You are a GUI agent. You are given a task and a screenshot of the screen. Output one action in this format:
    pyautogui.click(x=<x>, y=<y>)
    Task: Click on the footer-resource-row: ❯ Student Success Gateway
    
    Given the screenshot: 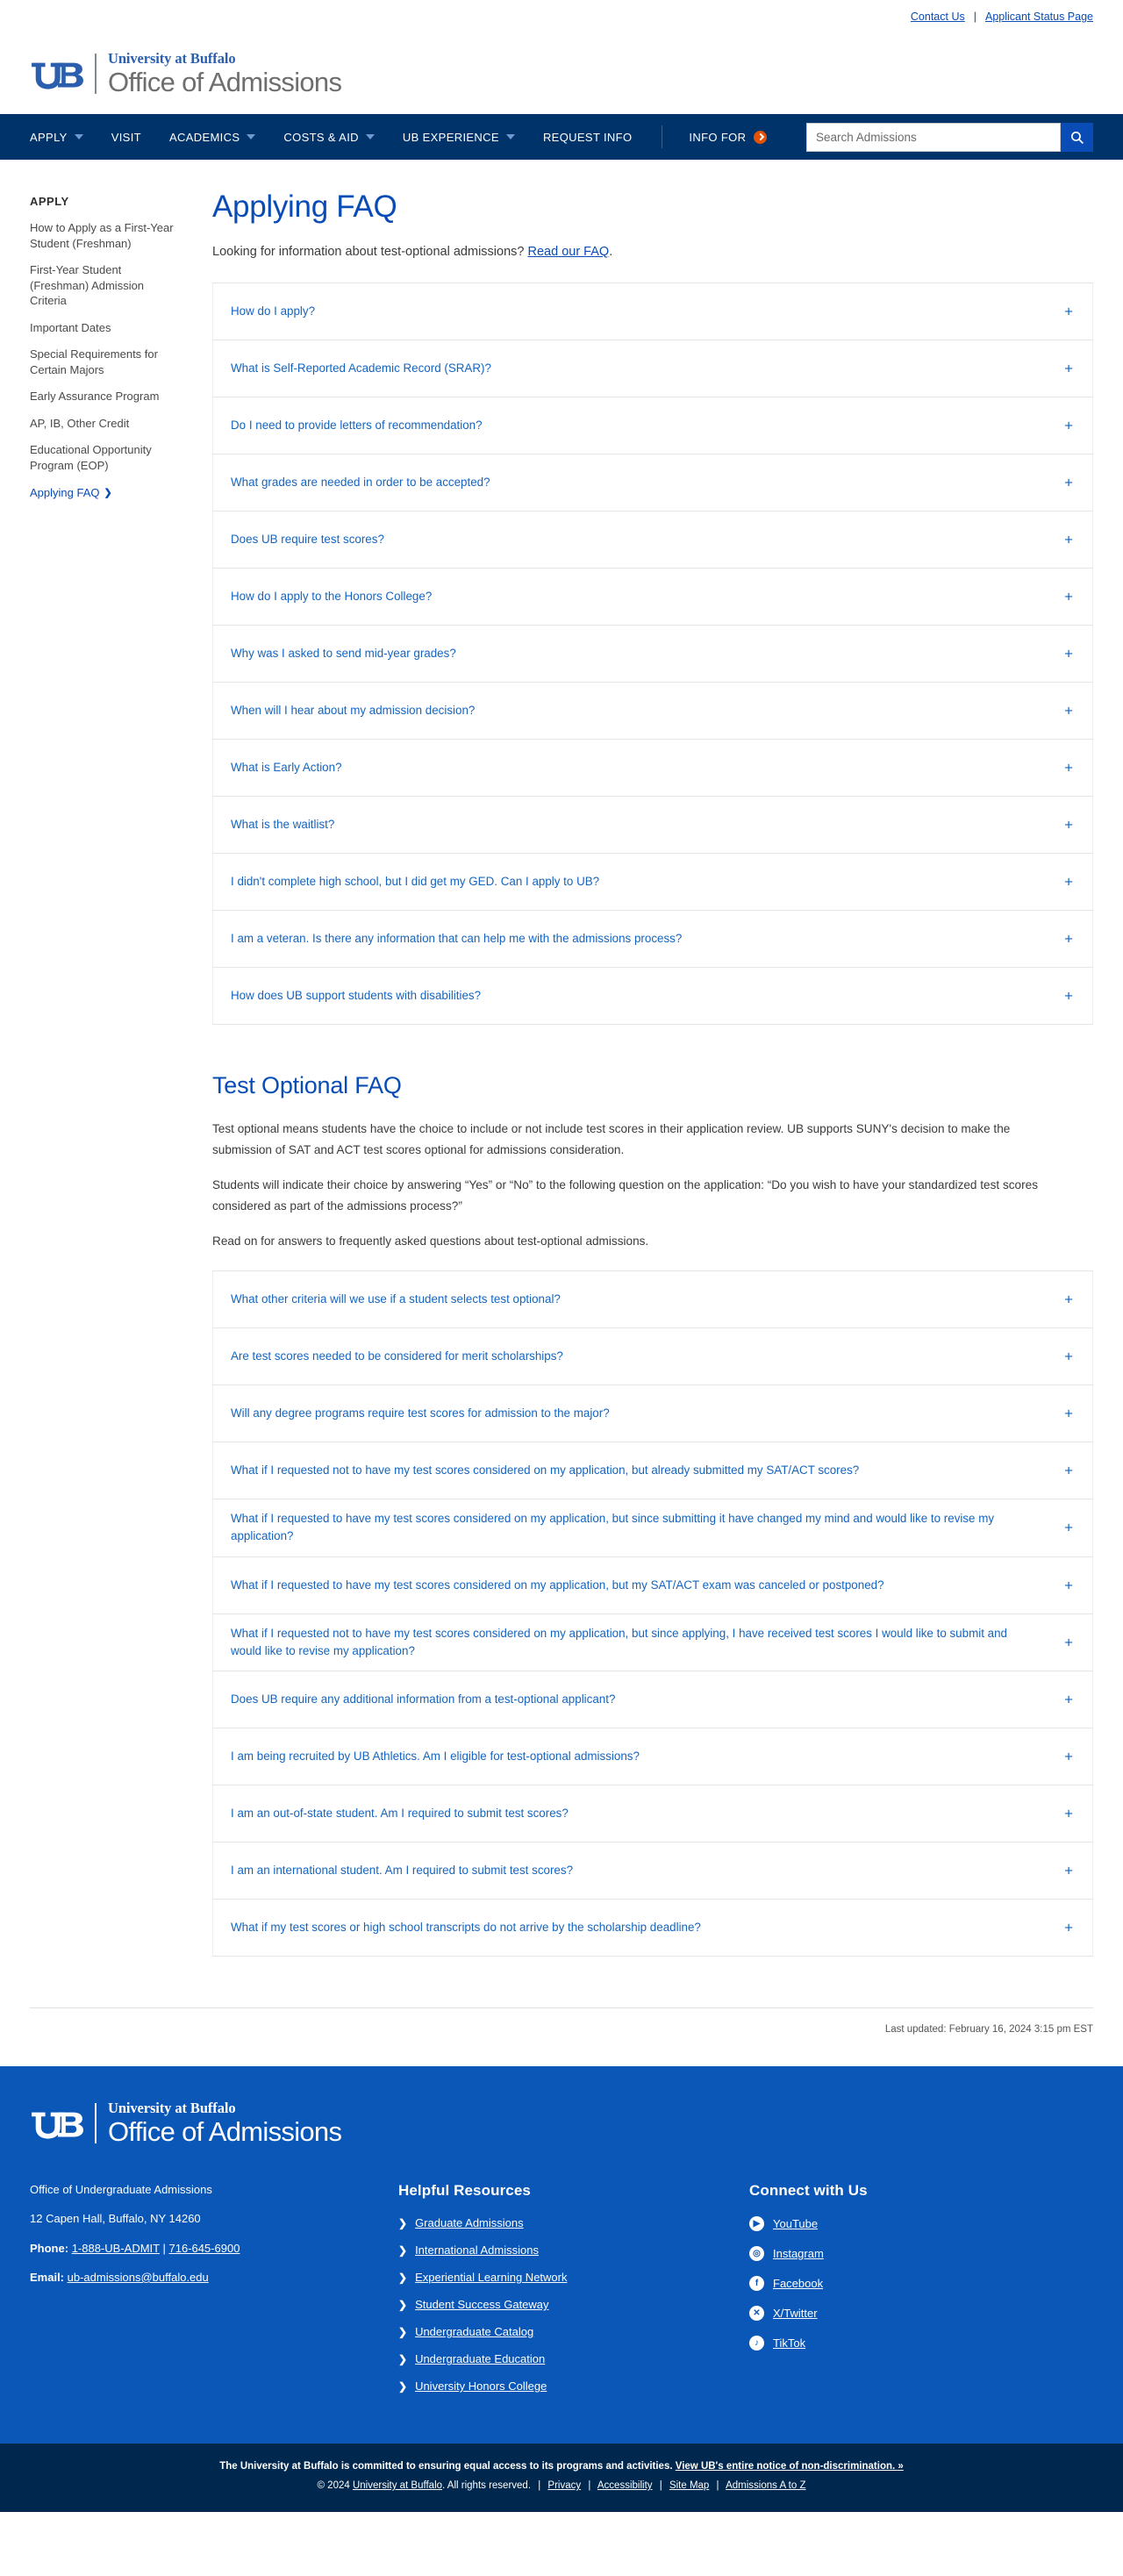 What is the action you would take?
    pyautogui.click(x=573, y=2304)
    